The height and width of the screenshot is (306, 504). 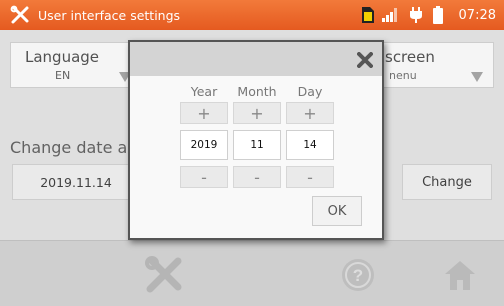 What do you see at coordinates (257, 113) in the screenshot?
I see `month-increment-button: +` at bounding box center [257, 113].